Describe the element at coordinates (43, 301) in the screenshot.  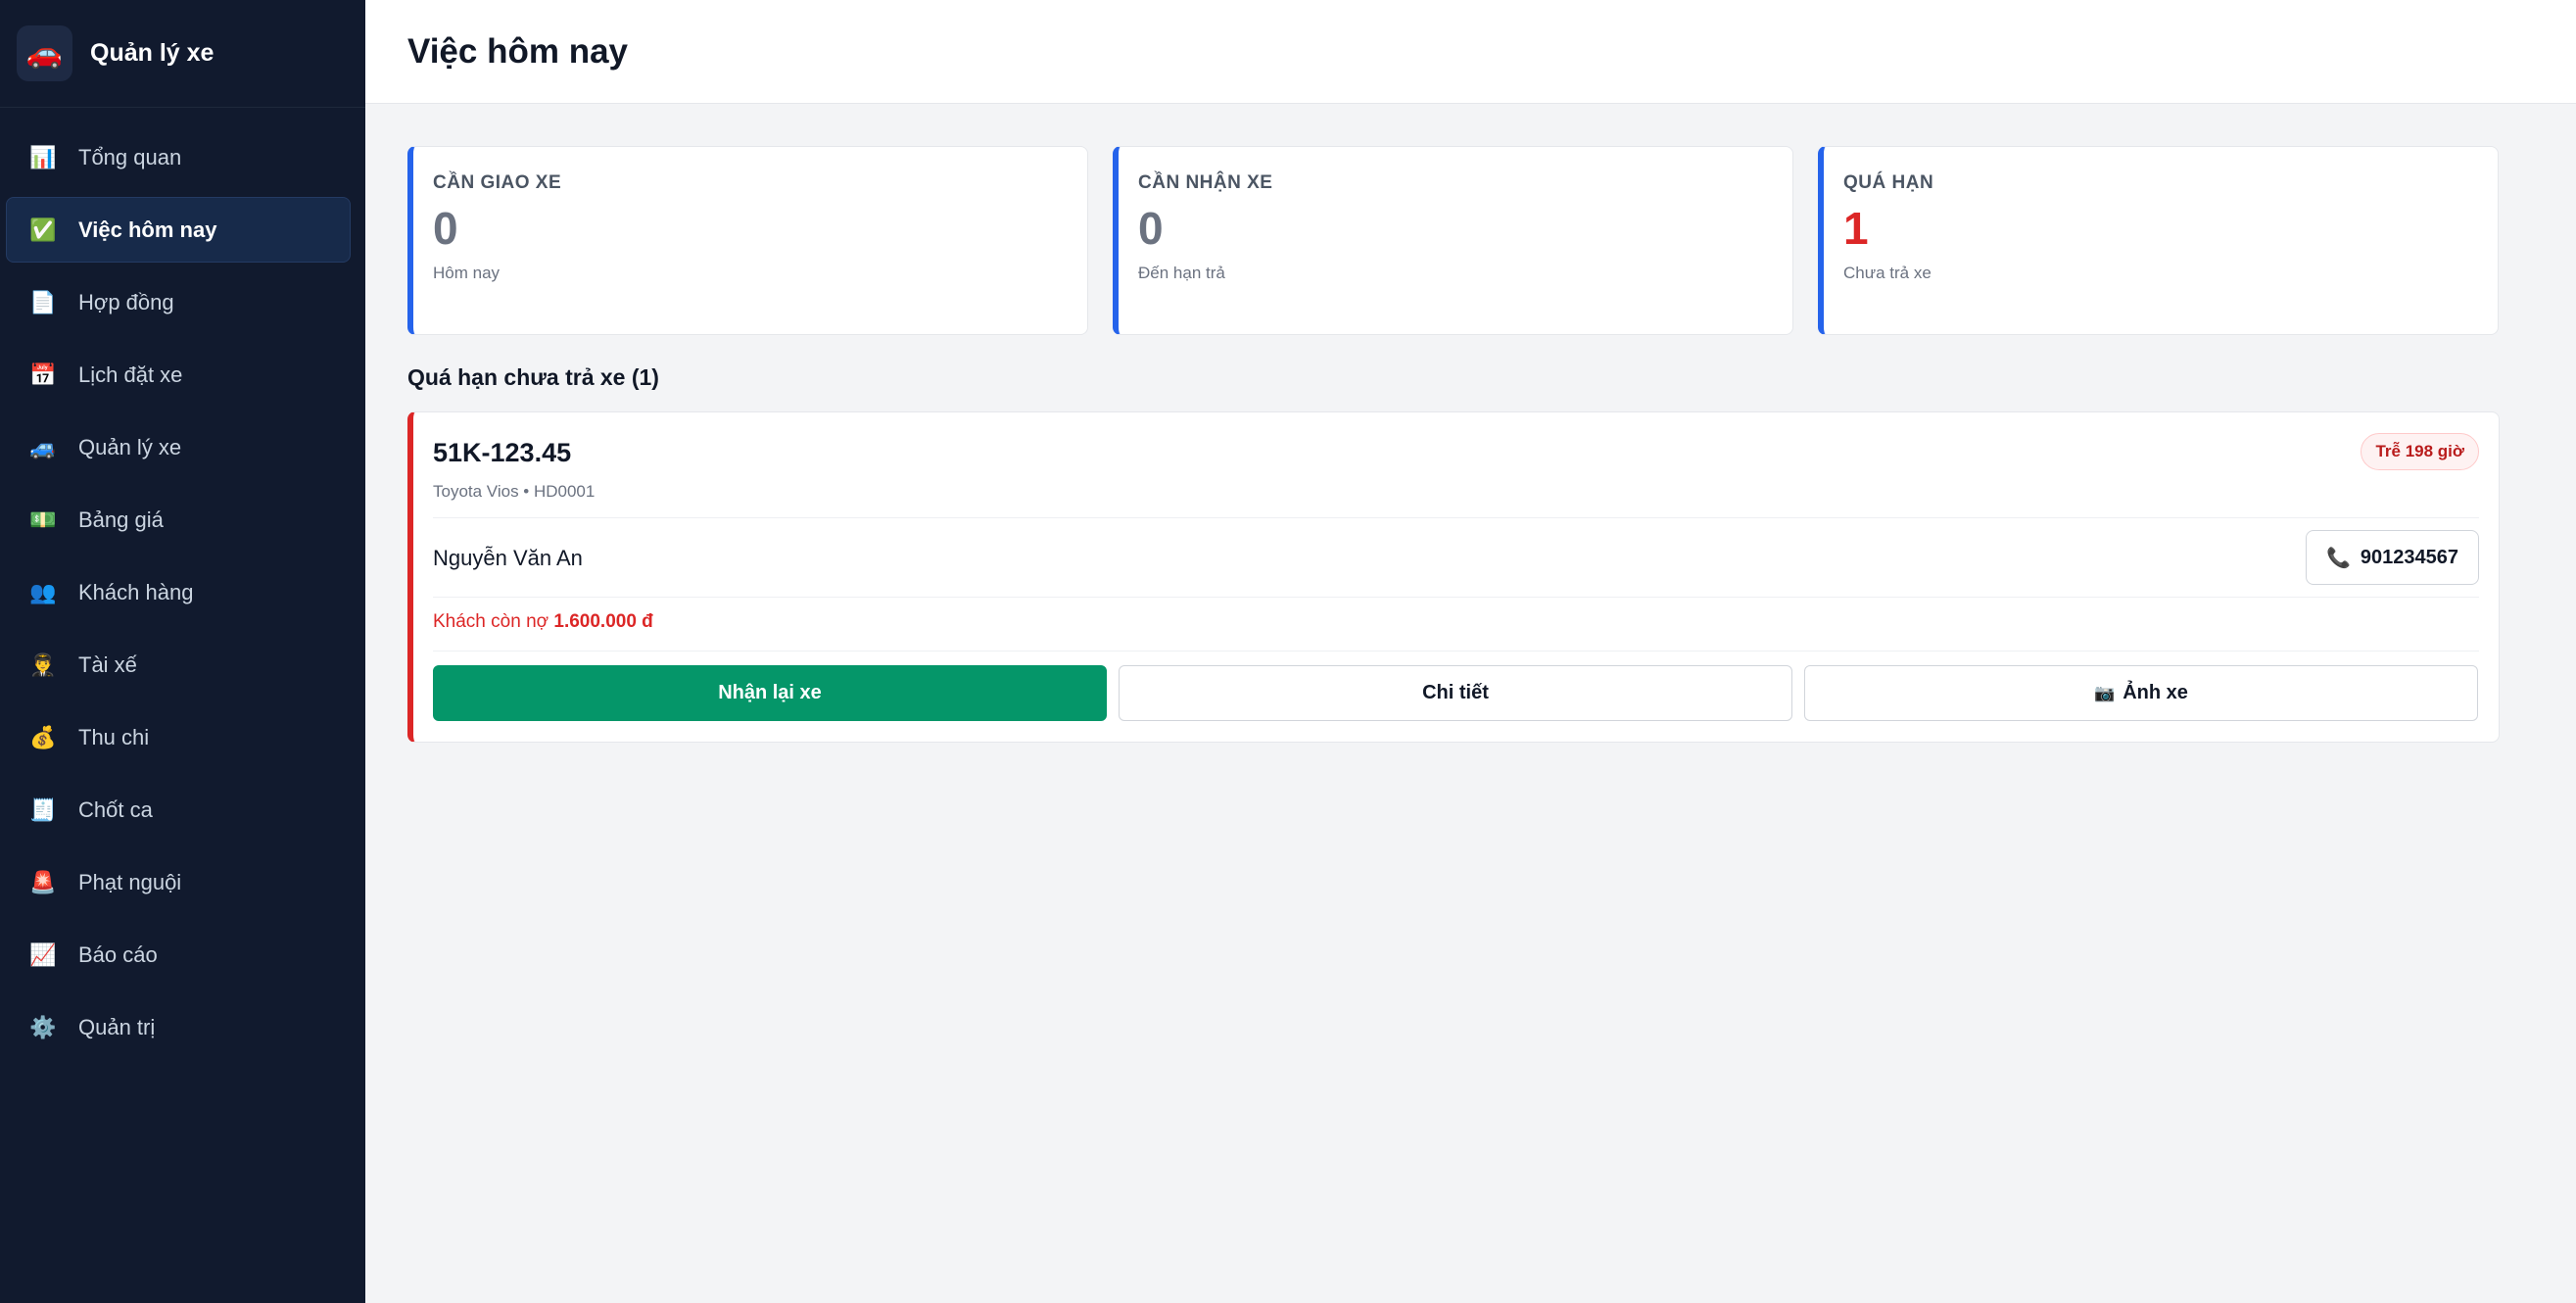
I see `document-icon: 📄` at that location.